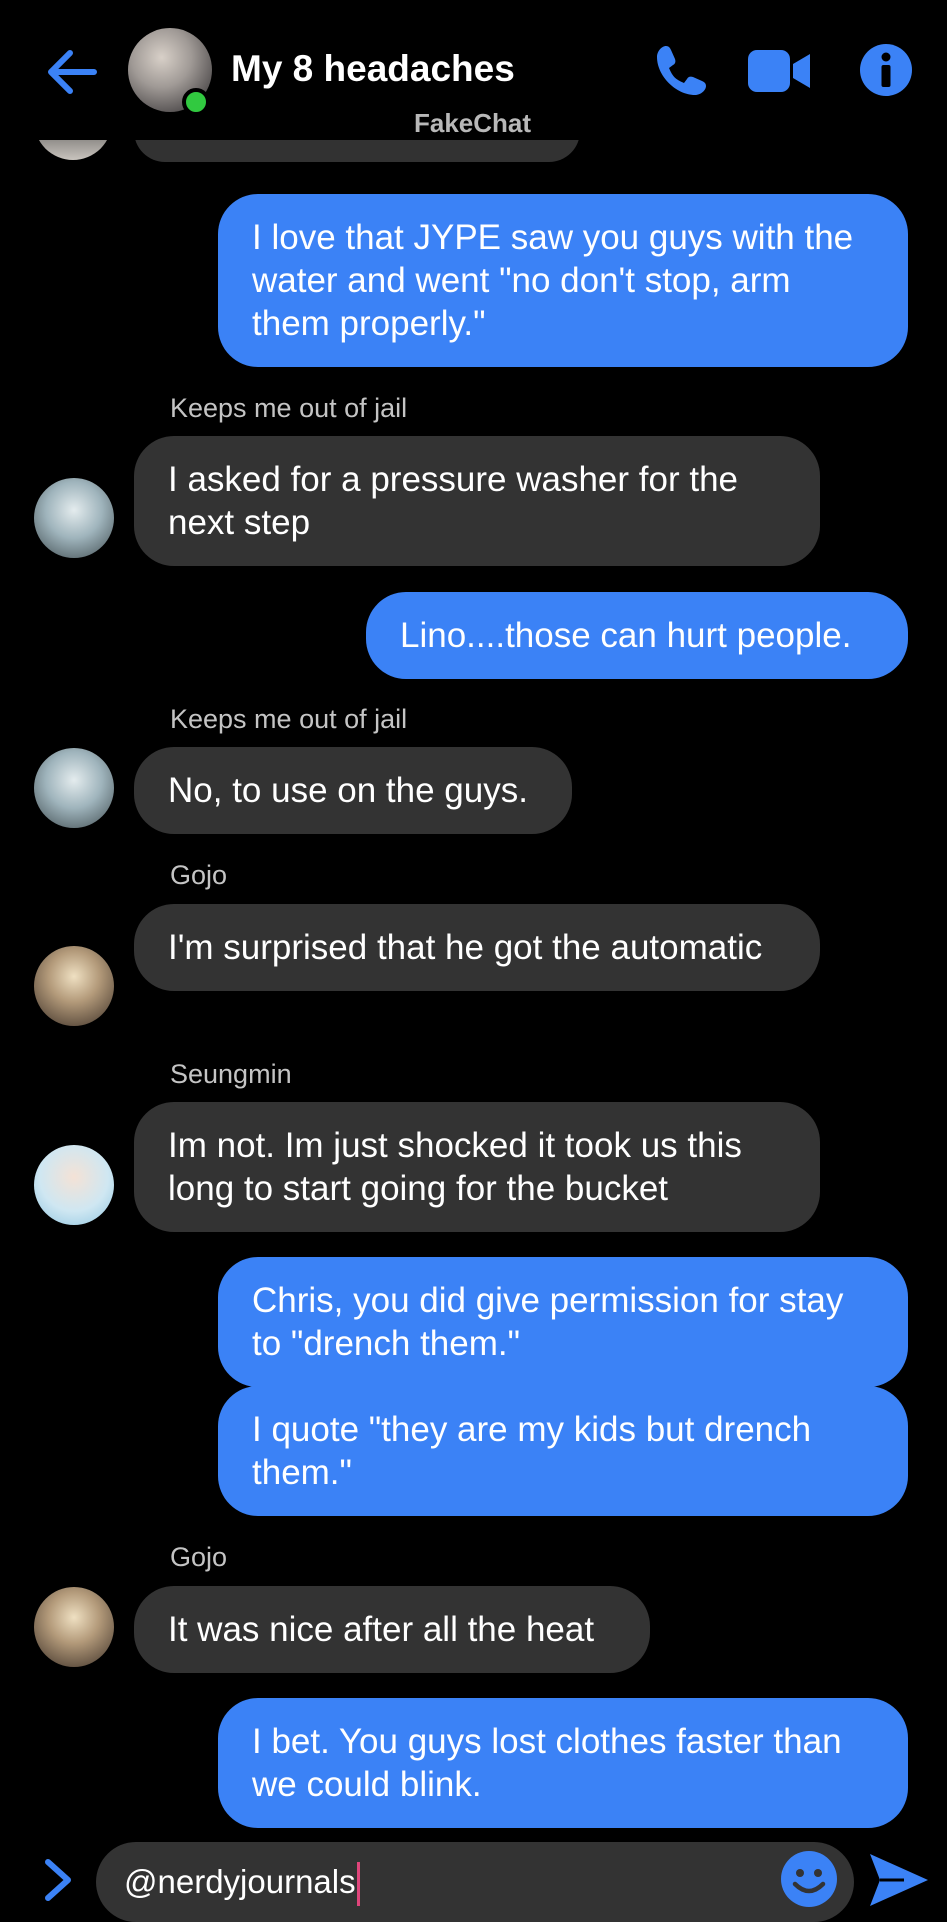 The image size is (947, 1922). What do you see at coordinates (358, 1884) in the screenshot?
I see `text-caret` at bounding box center [358, 1884].